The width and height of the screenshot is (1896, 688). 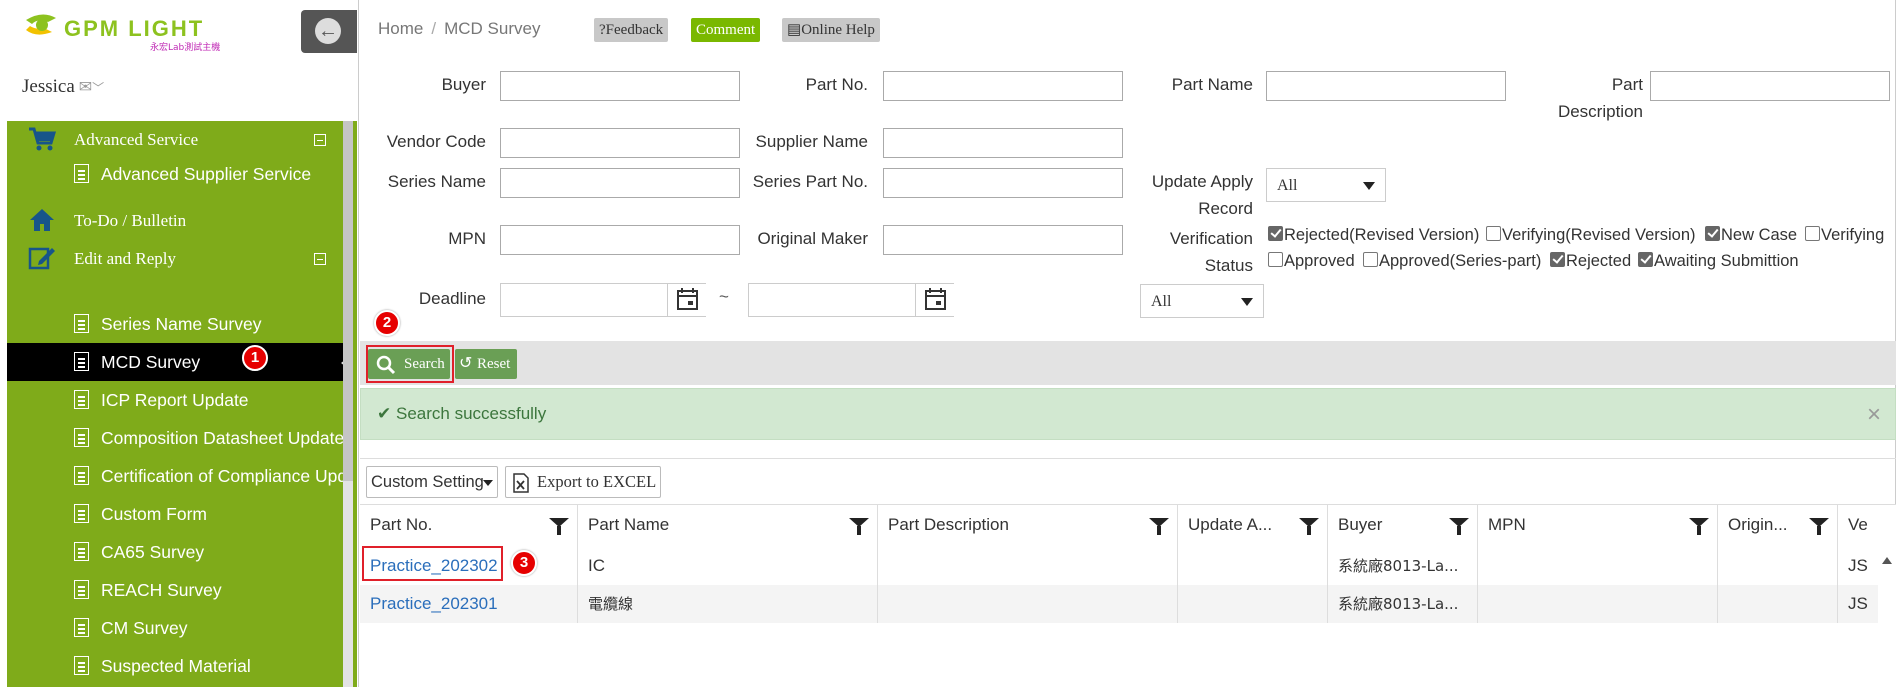 I want to click on update-apply-label-line1: Update Apply, so click(x=1202, y=181).